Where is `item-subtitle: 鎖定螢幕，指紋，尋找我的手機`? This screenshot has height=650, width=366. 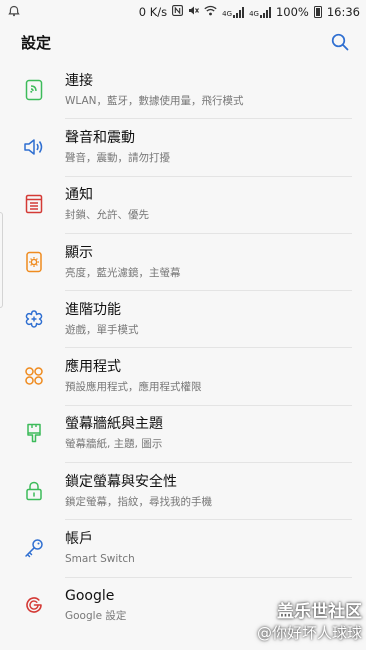
item-subtitle: 鎖定螢幕，指紋，尋找我的手機 is located at coordinates (138, 501).